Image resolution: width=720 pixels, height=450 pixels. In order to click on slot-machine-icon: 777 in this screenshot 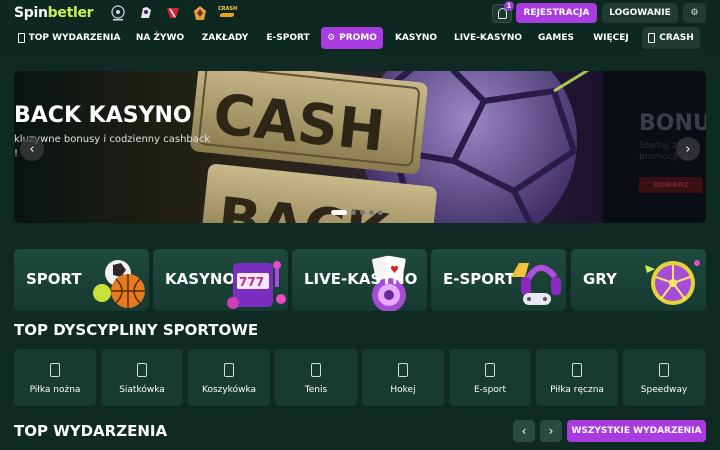, I will do `click(256, 282)`.